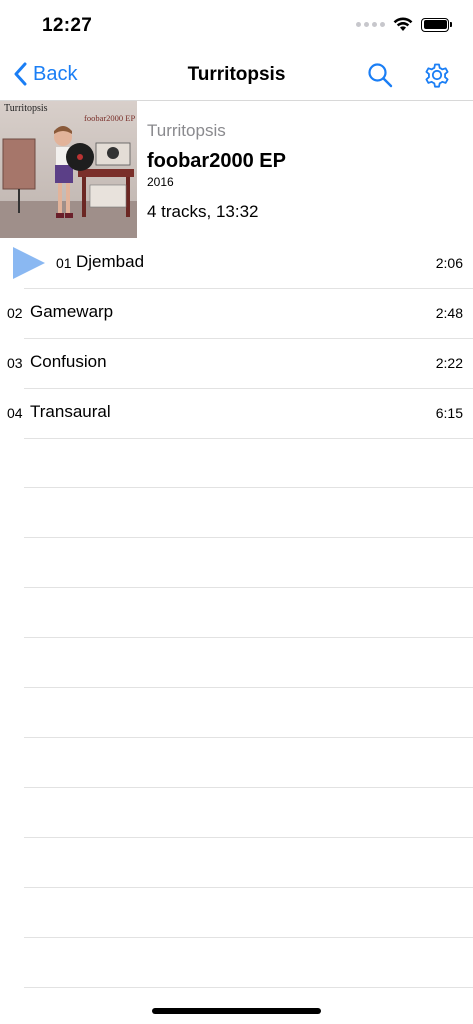 This screenshot has height=1024, width=473. What do you see at coordinates (203, 211) in the screenshot?
I see `album-summary: 4 tracks, 13:32` at bounding box center [203, 211].